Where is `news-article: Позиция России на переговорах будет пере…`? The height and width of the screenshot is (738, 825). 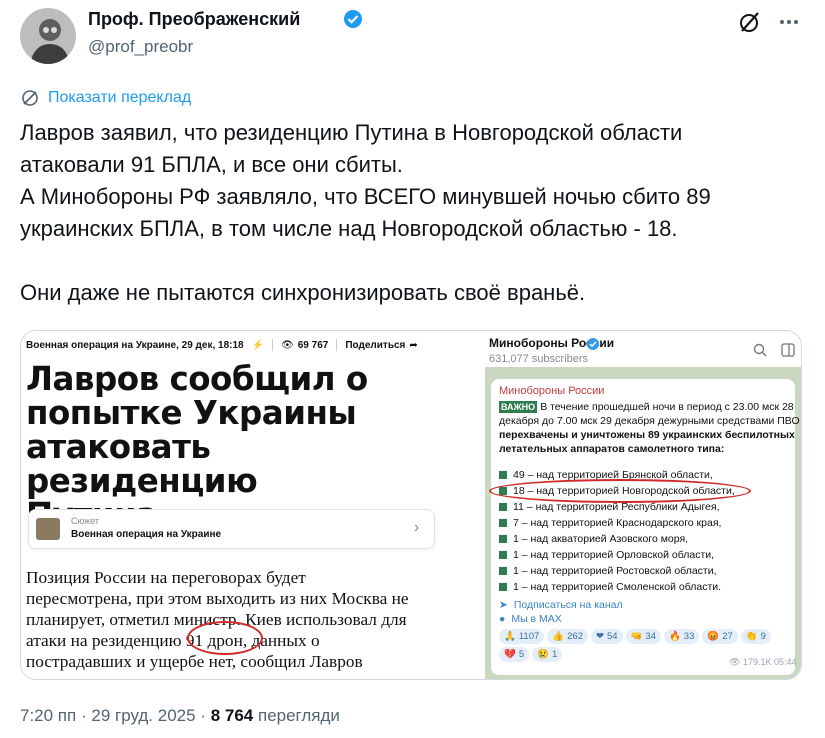
news-article: Позиция России на переговорах будет пере… is located at coordinates (236, 619).